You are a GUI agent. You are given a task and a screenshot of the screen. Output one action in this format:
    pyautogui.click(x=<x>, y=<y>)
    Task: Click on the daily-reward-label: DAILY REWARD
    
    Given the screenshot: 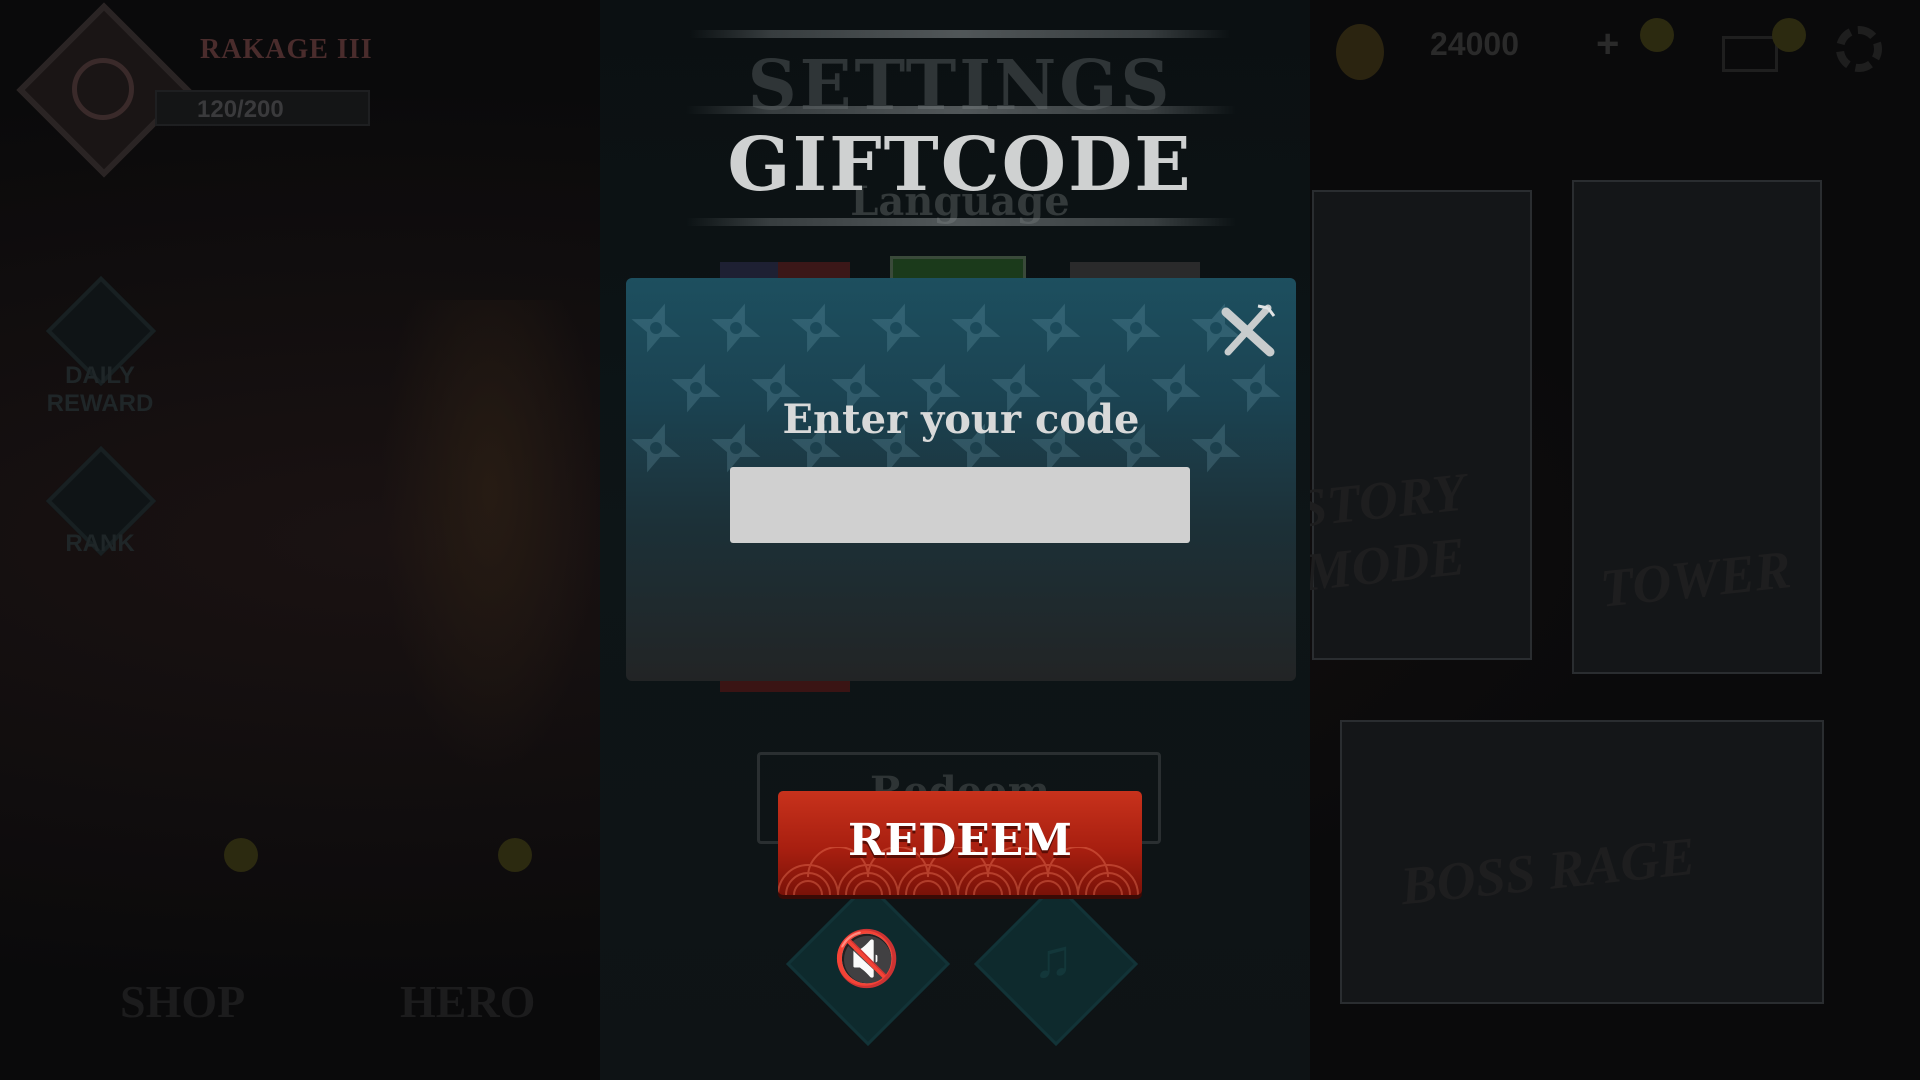 What is the action you would take?
    pyautogui.click(x=100, y=389)
    